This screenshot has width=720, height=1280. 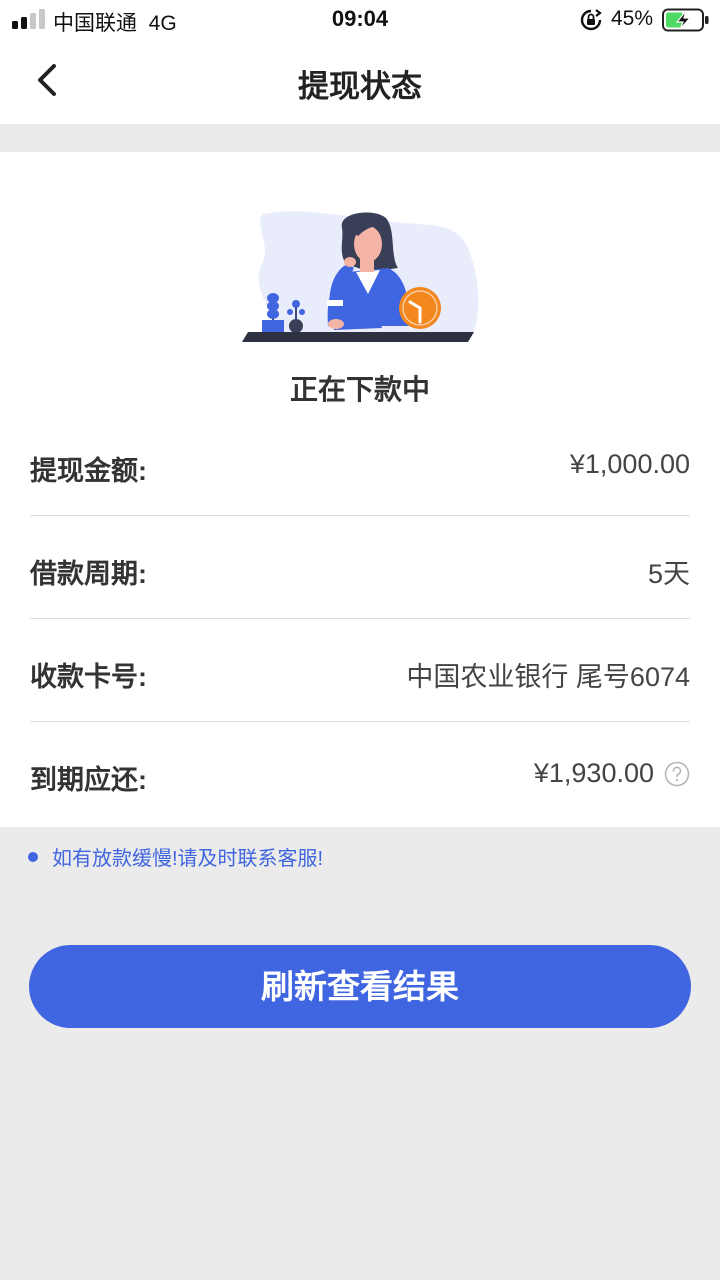 I want to click on info-row-card: 收款卡号: 中国农业银行 尾号6074, so click(x=360, y=670).